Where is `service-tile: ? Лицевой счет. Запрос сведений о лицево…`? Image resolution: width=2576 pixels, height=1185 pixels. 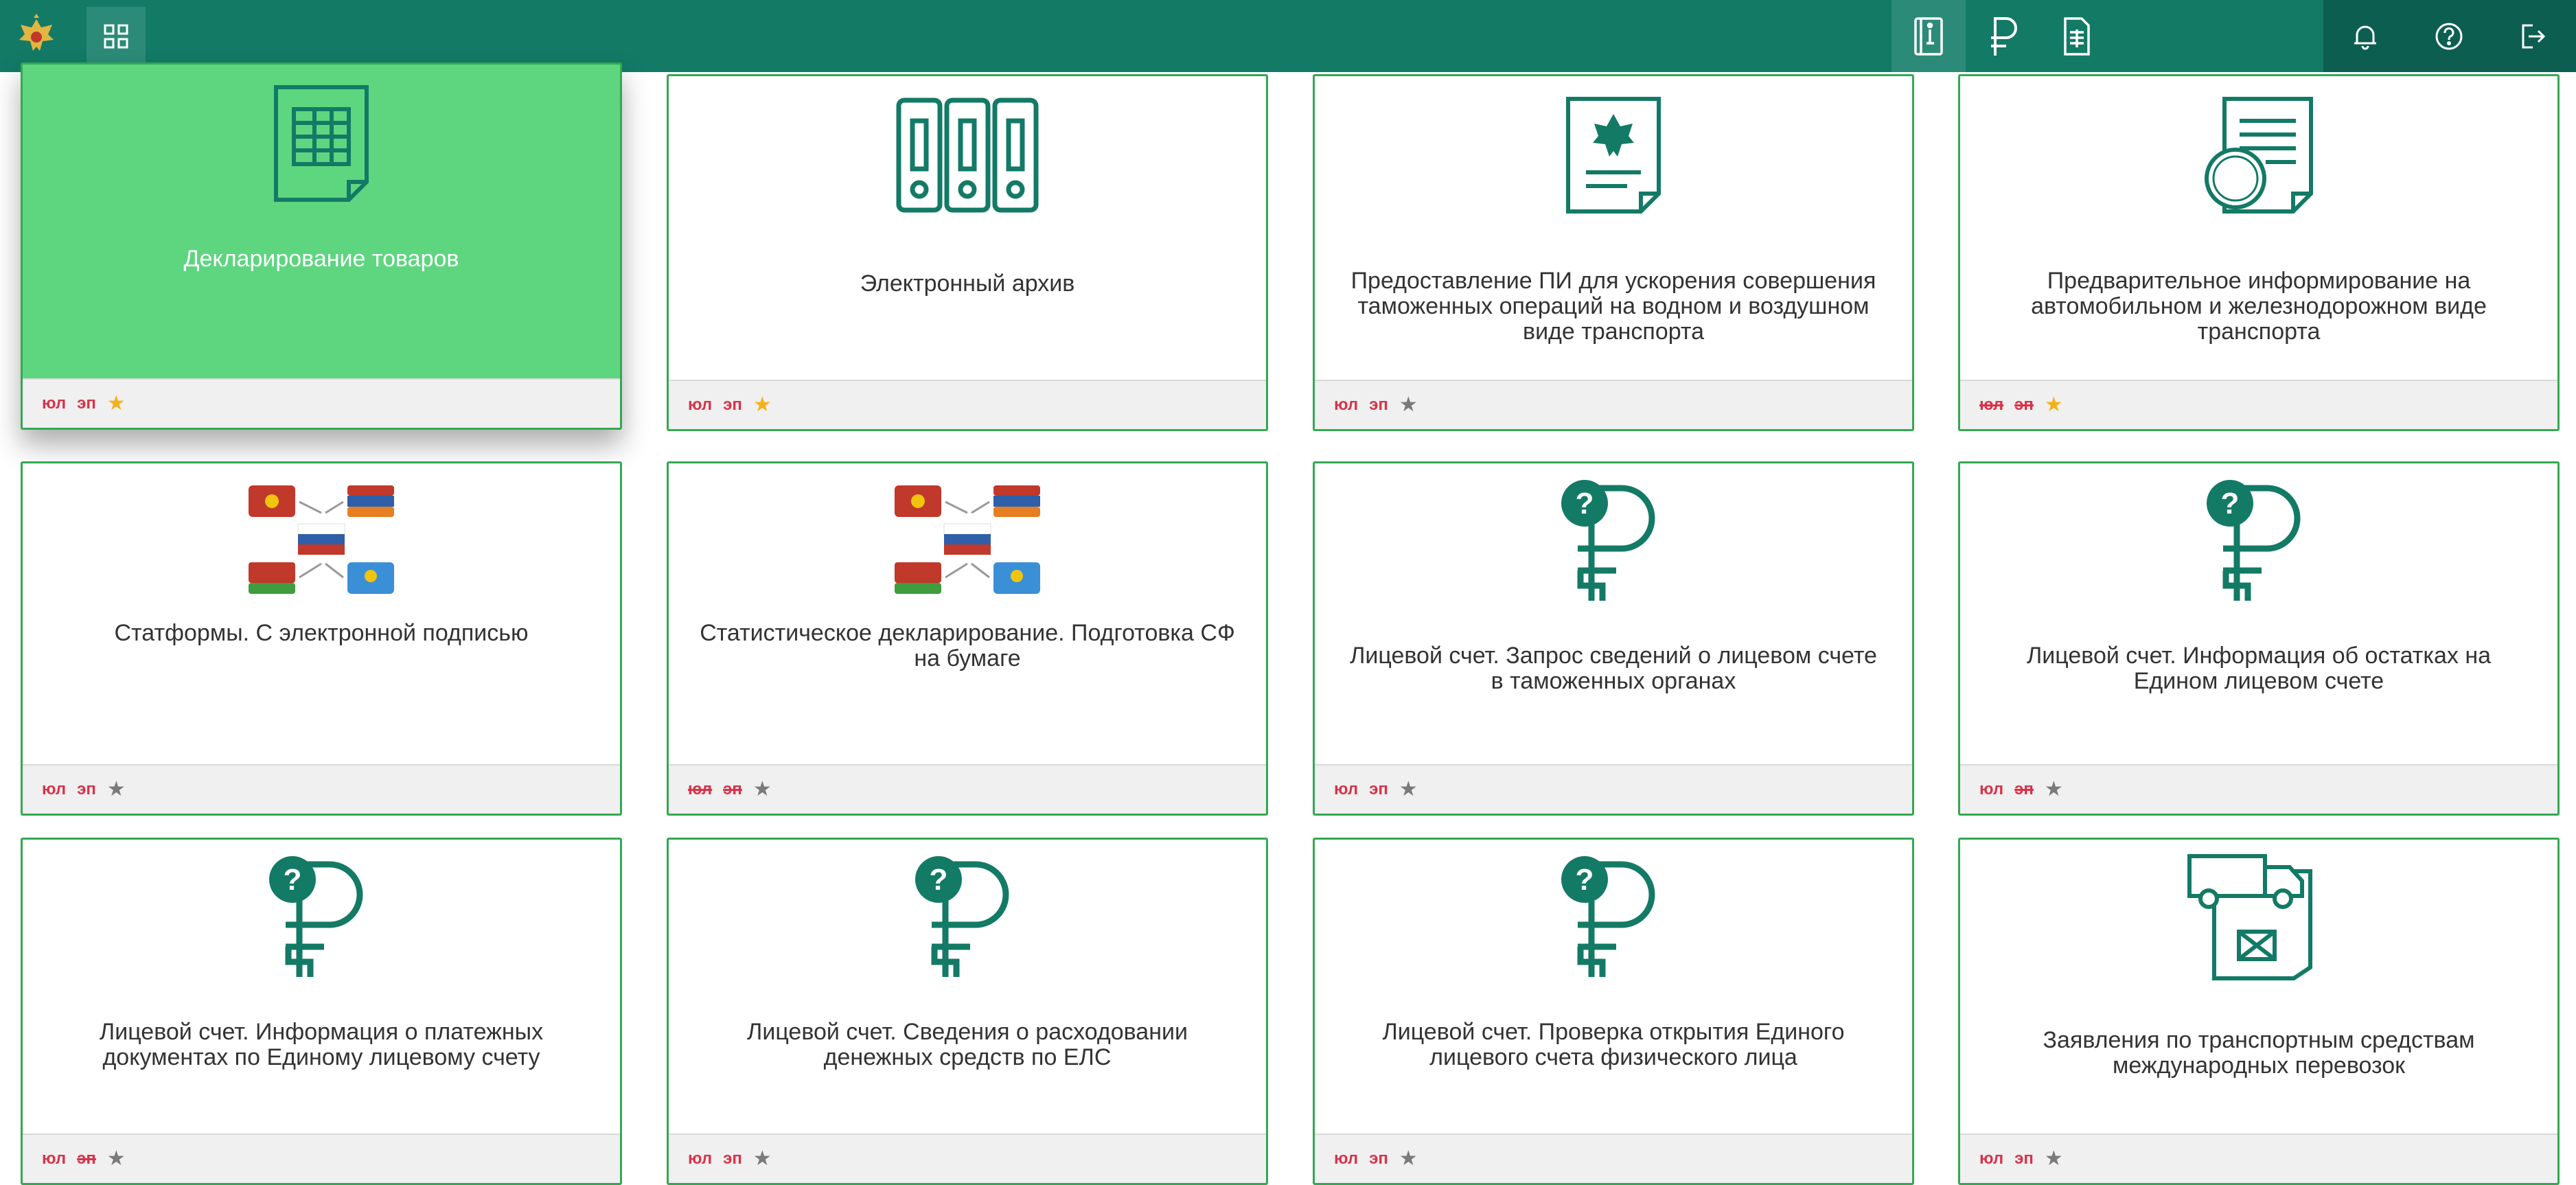
service-tile: ? Лицевой счет. Запрос сведений о лицево… is located at coordinates (1613, 638).